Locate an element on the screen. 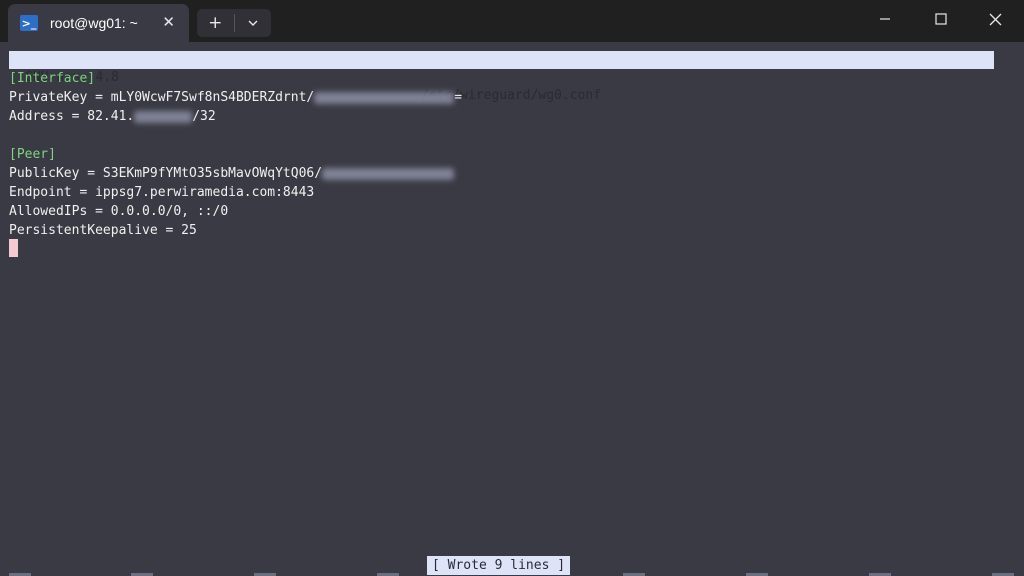 The width and height of the screenshot is (1024, 576). redacted-address is located at coordinates (163, 116).